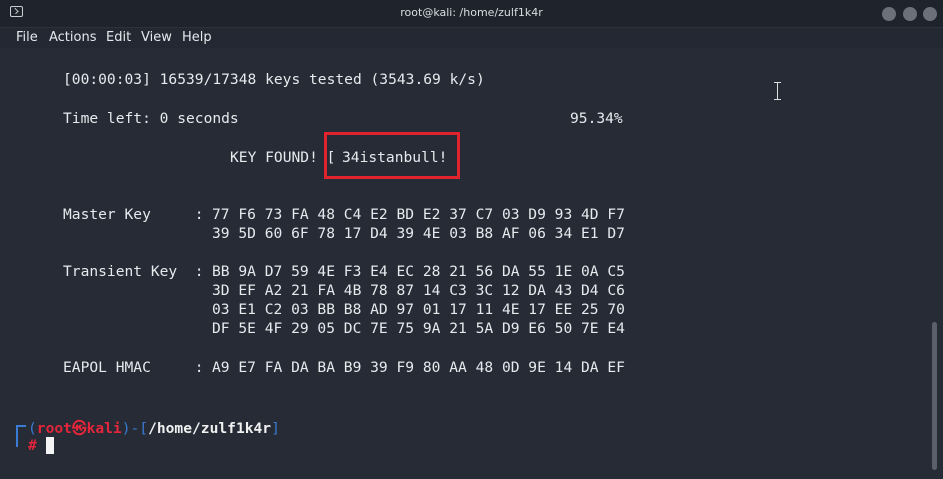 The image size is (943, 479). I want to click on prompt-path: /home/zulf1k4r, so click(210, 428).